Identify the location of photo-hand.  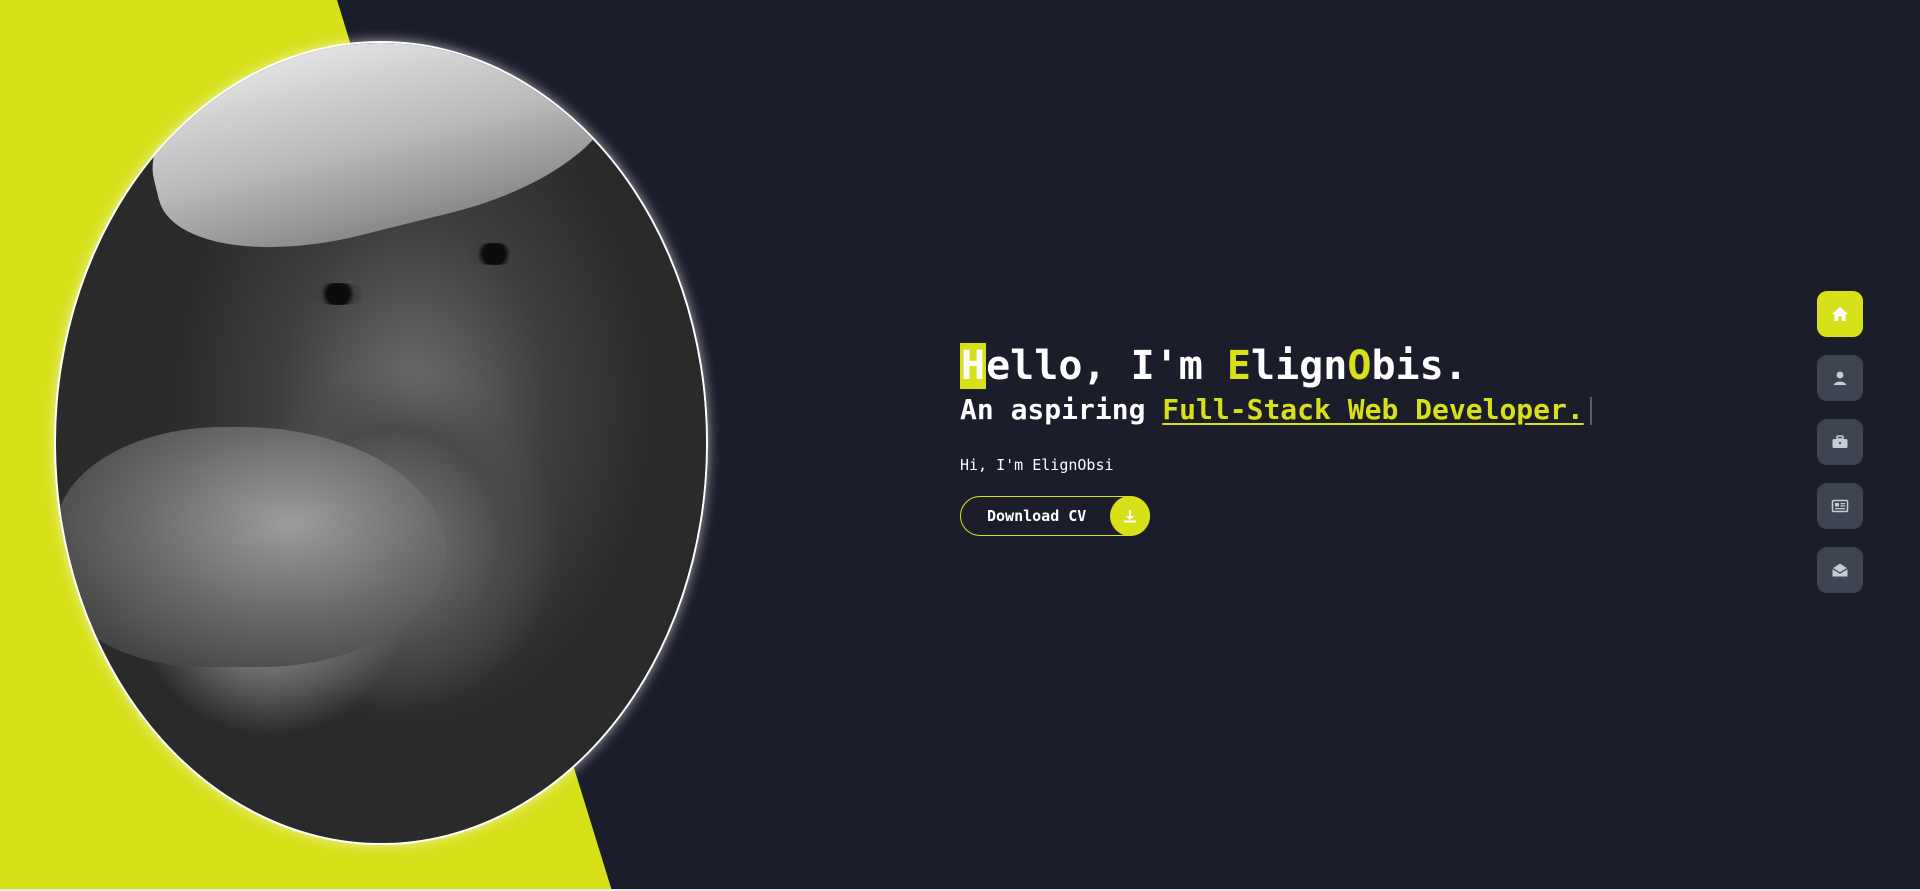
(251, 547).